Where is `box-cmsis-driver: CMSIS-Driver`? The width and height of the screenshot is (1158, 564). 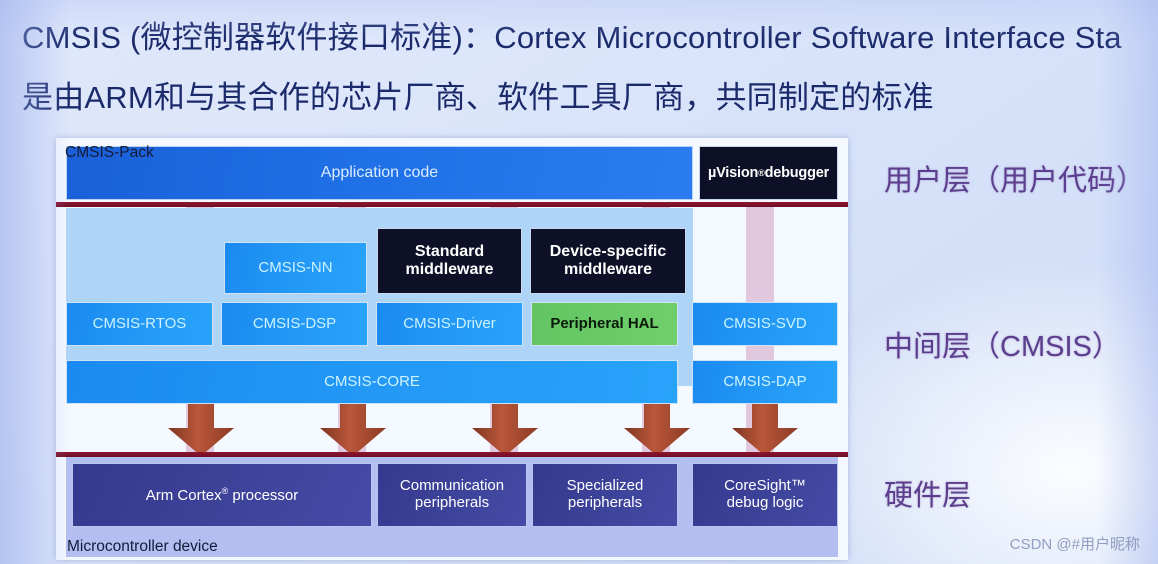
box-cmsis-driver: CMSIS-Driver is located at coordinates (449, 324).